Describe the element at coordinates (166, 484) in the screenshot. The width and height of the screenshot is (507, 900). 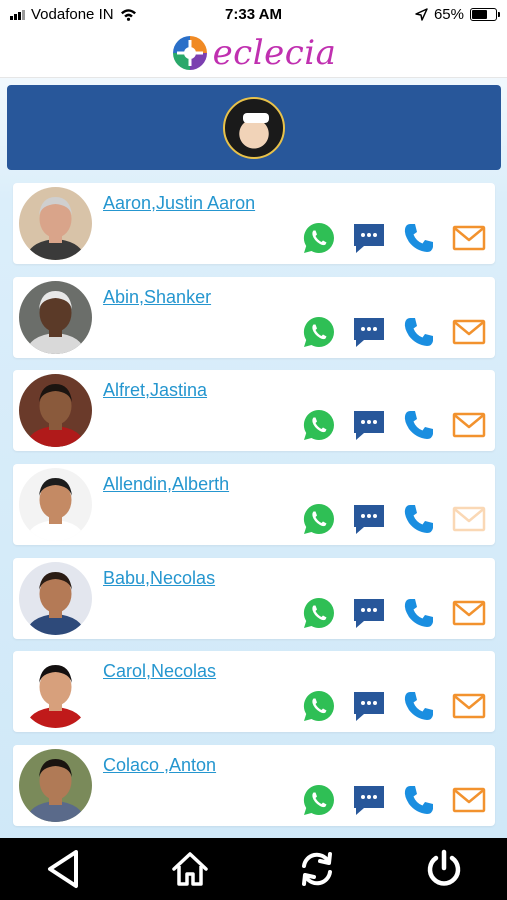
I see `contact-name-link: Allendin,Alberth` at that location.